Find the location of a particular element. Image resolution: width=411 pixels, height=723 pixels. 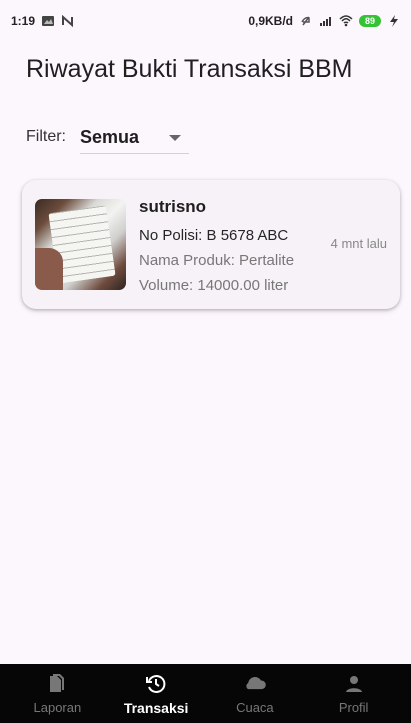

signal-icon is located at coordinates (325, 21).